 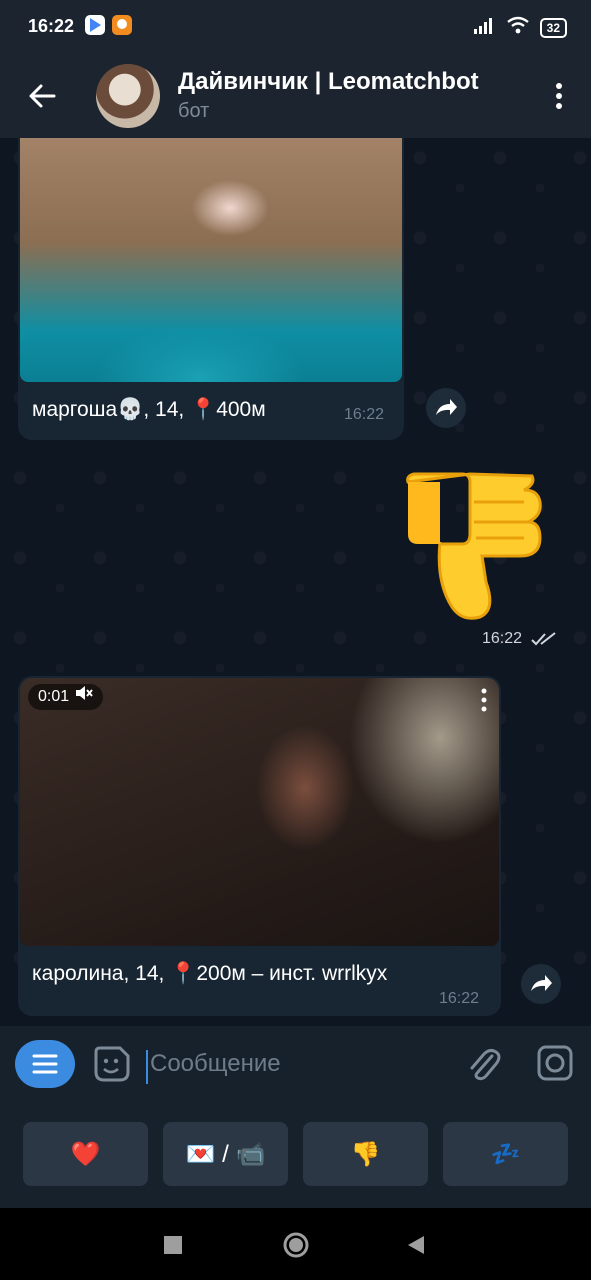 What do you see at coordinates (215, 1064) in the screenshot?
I see `message-input: Сообщение` at bounding box center [215, 1064].